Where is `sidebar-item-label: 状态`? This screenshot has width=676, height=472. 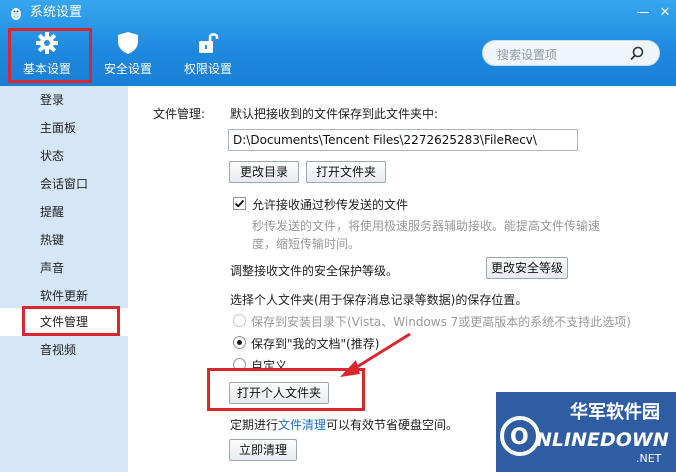
sidebar-item-label: 状态 is located at coordinates (52, 156).